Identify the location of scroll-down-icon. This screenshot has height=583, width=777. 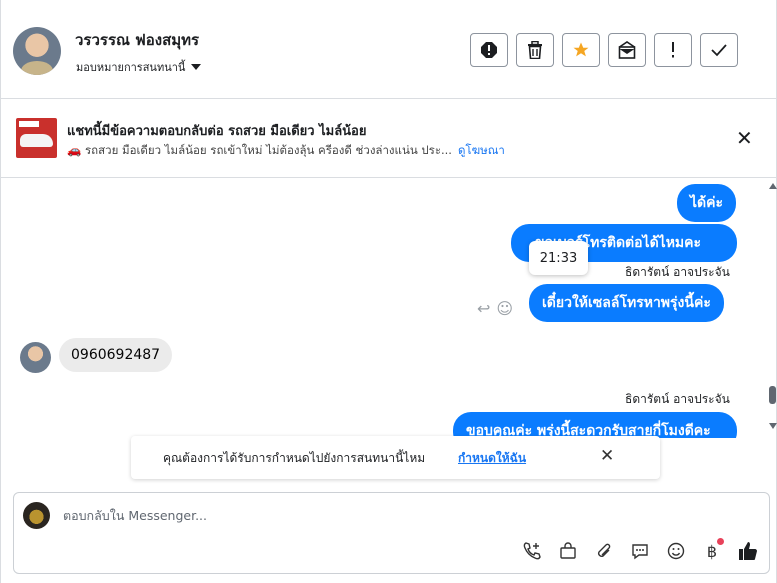
(773, 426).